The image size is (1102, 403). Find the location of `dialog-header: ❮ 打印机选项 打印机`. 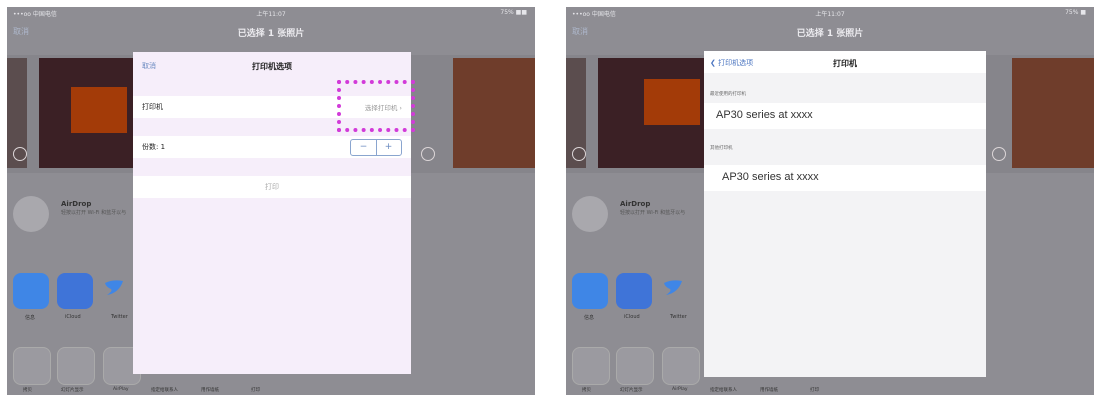

dialog-header: ❮ 打印机选项 打印机 is located at coordinates (845, 62).